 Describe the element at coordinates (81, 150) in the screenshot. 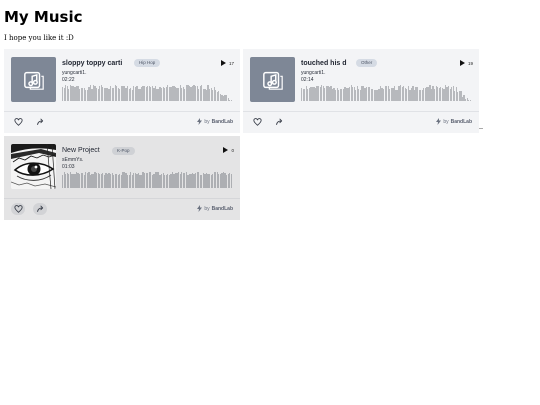

I see `track-title: New Project` at that location.